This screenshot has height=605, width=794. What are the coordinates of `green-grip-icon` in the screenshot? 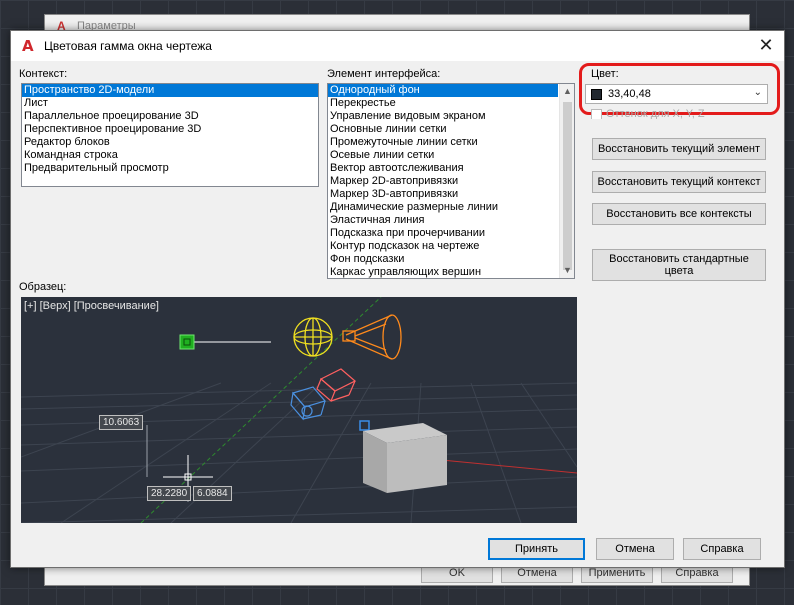 It's located at (187, 342).